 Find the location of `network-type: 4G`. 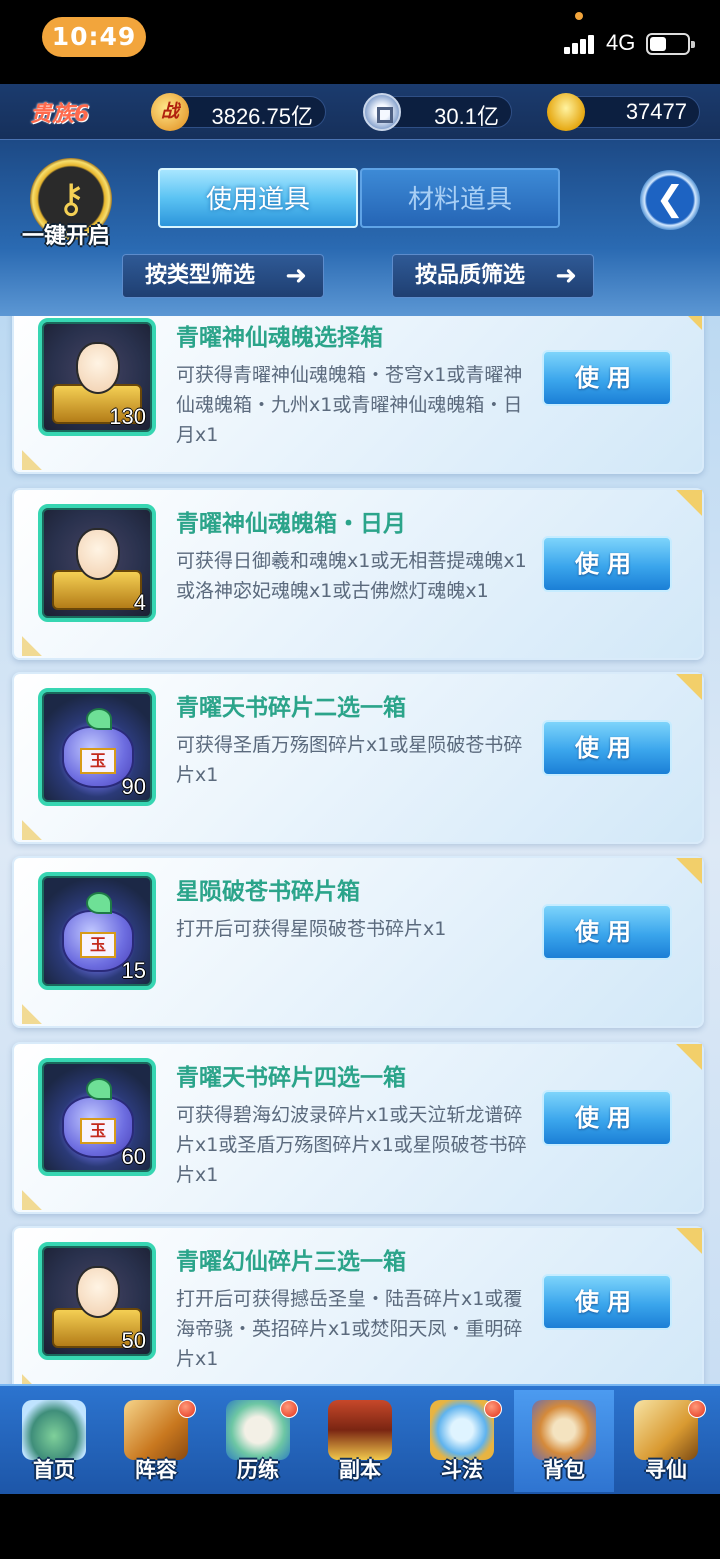

network-type: 4G is located at coordinates (621, 42).